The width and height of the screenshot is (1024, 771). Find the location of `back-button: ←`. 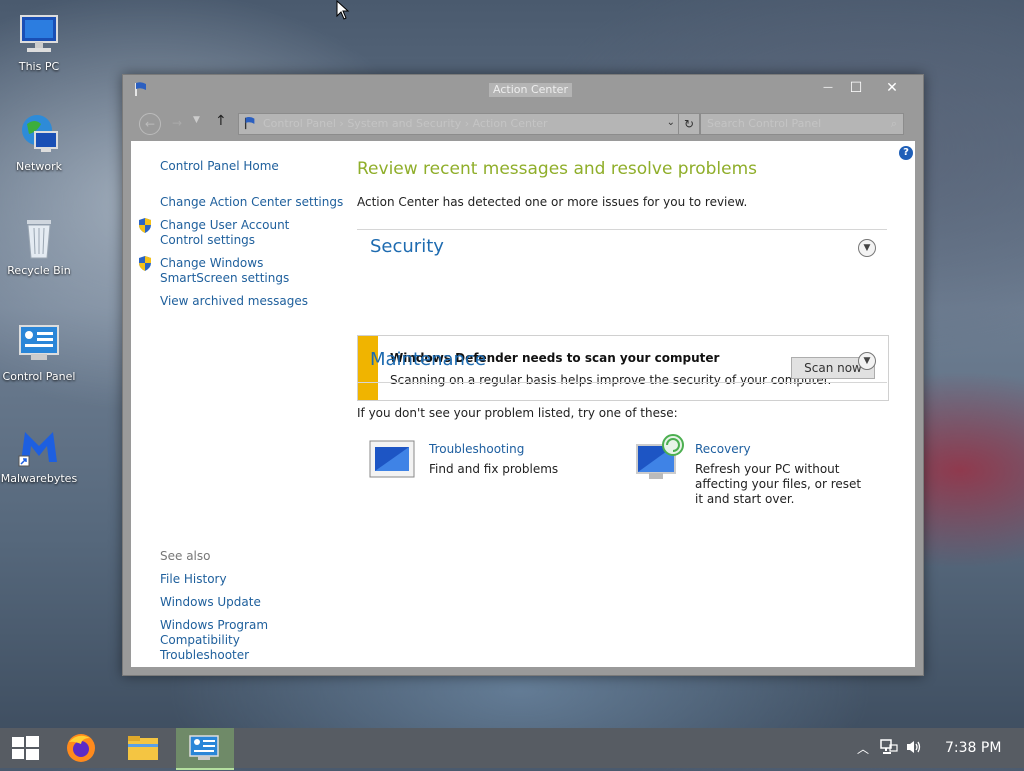

back-button: ← is located at coordinates (150, 124).